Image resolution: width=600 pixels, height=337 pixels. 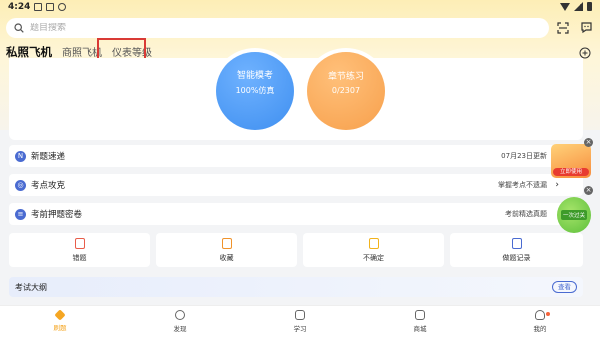 I want to click on promo-coupon-widget: 立即使用, so click(x=571, y=161).